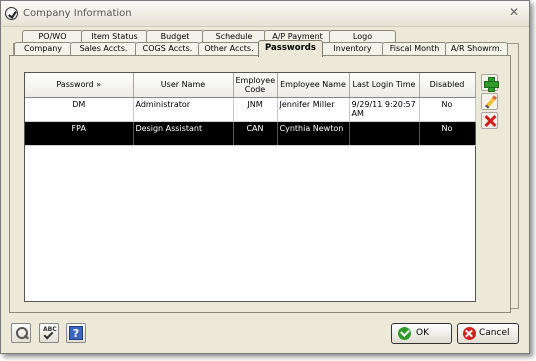 The image size is (536, 361). What do you see at coordinates (352, 49) in the screenshot?
I see `tab-inventory: Inventory` at bounding box center [352, 49].